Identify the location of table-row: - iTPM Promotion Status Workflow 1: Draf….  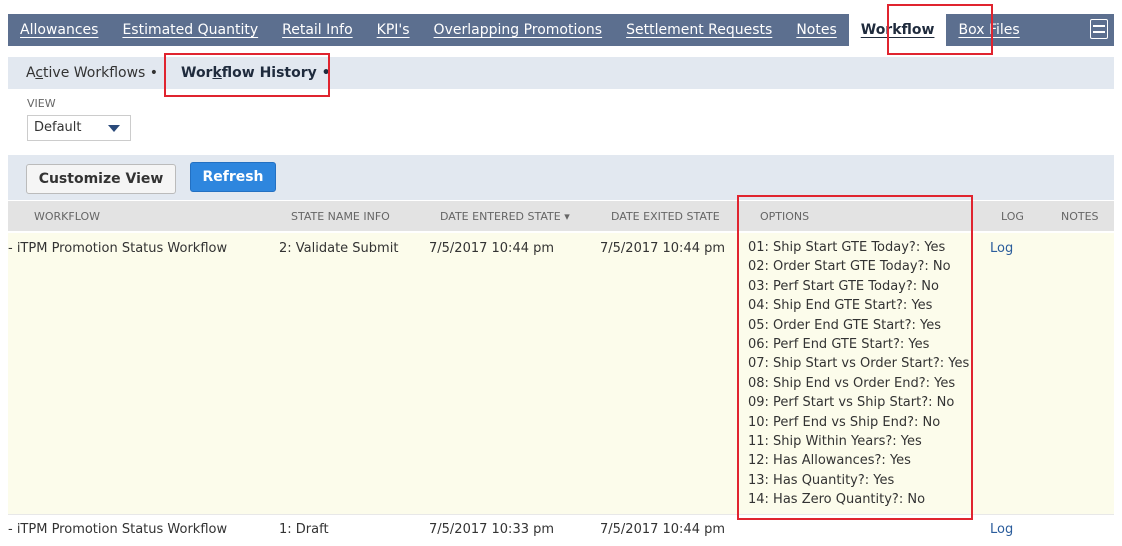
(561, 529).